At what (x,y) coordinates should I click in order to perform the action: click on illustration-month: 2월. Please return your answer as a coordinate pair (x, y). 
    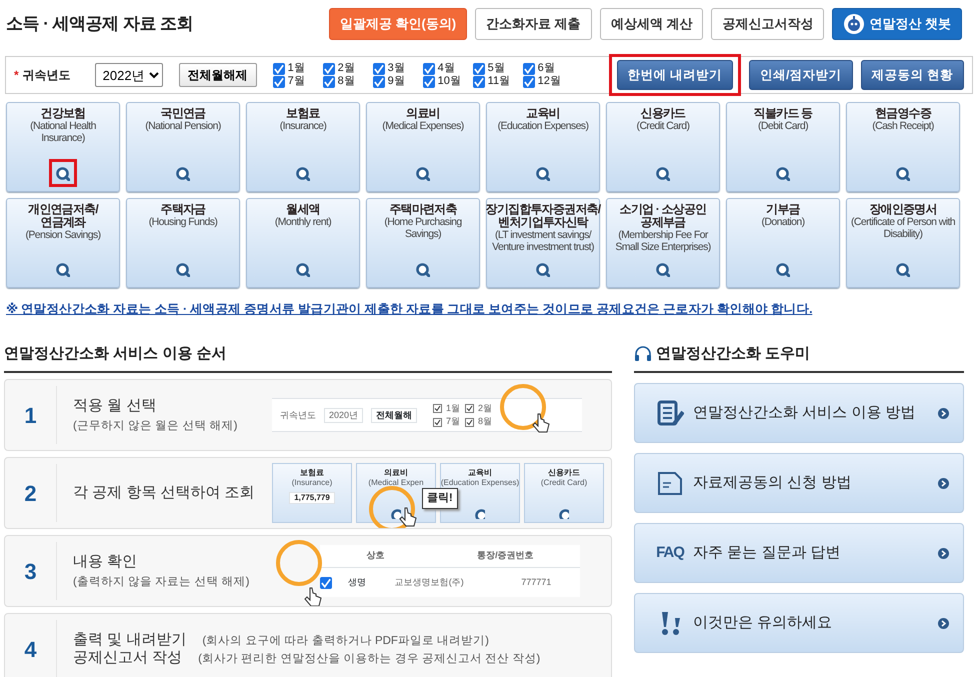
    Looking at the image, I should click on (485, 408).